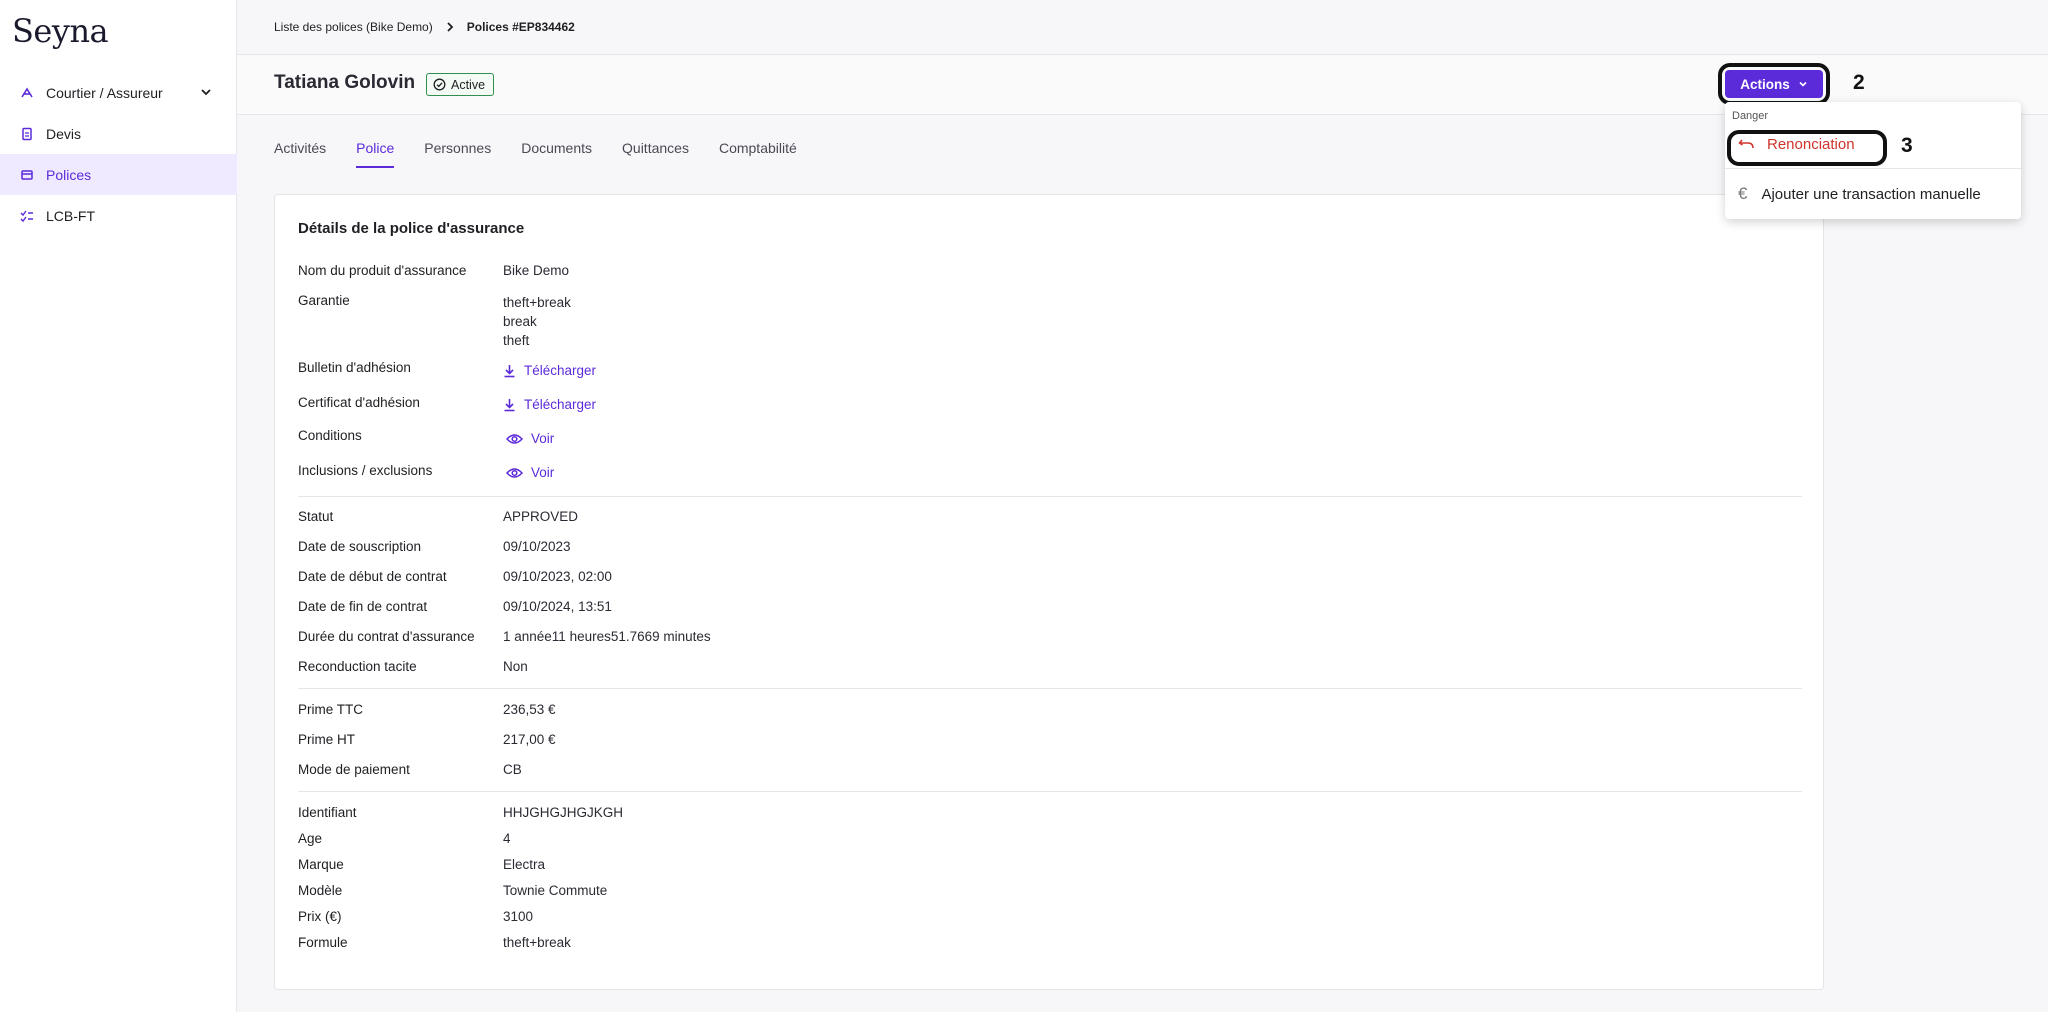 This screenshot has height=1012, width=2048. I want to click on detail-value: theft+break break theft, so click(537, 321).